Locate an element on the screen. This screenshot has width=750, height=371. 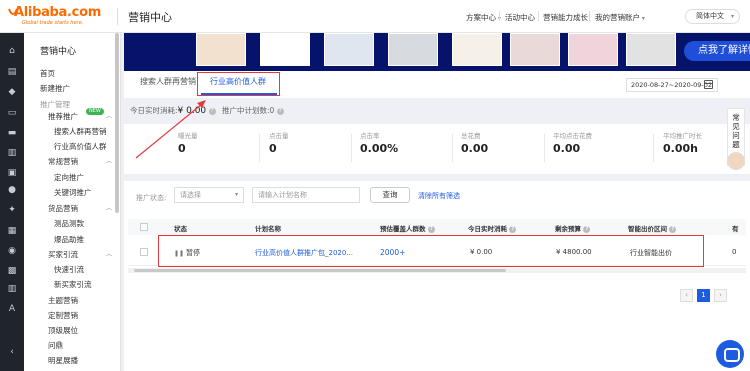
faq-label: 常见问题 is located at coordinates (736, 131).